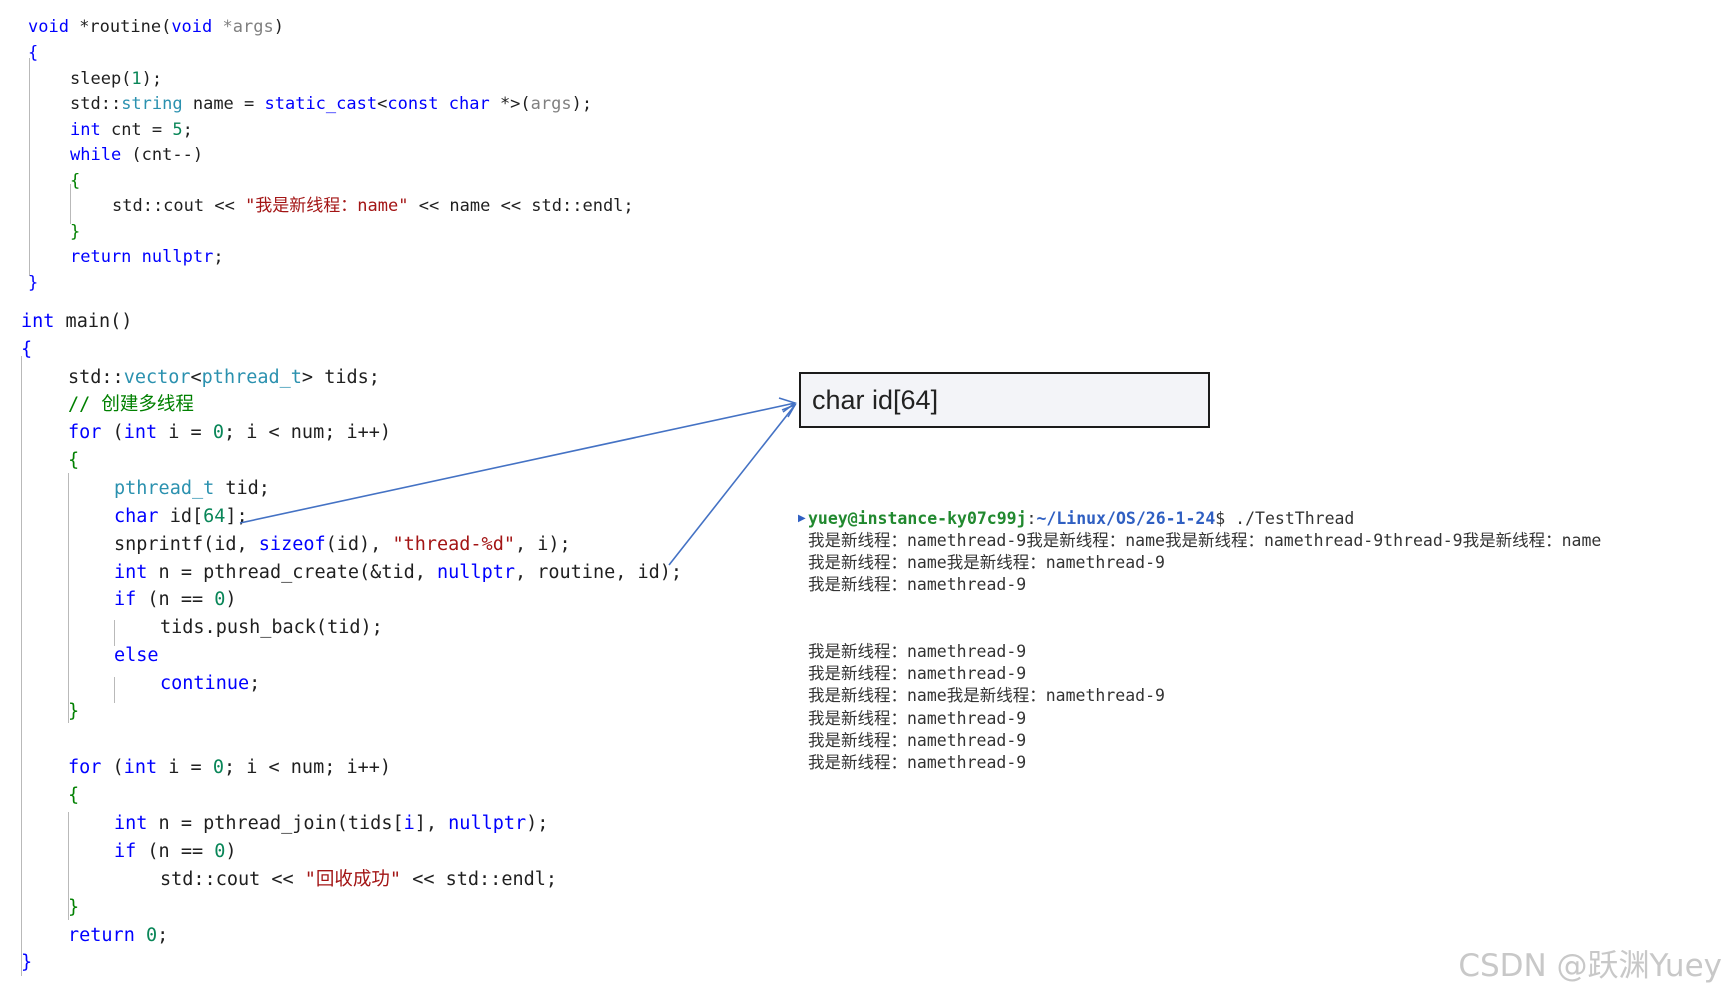  I want to click on code-line-if1: if (n == 0), so click(175, 599).